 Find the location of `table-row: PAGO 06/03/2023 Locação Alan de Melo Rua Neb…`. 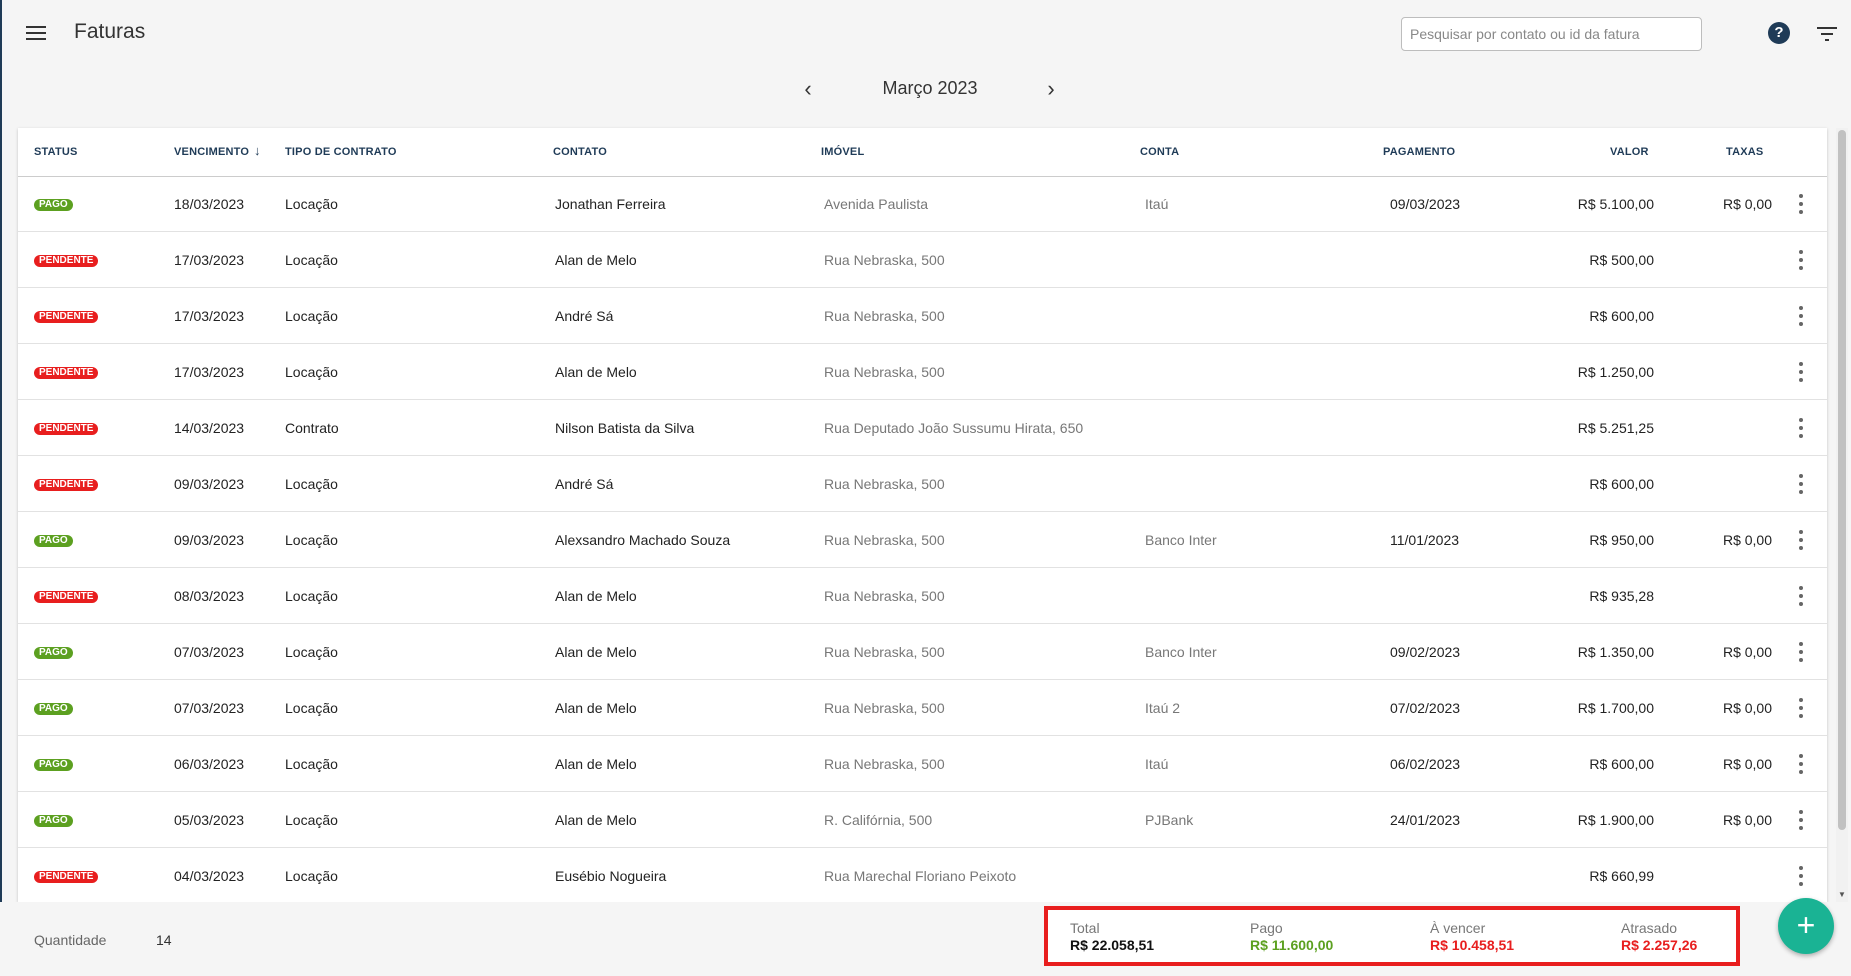

table-row: PAGO 06/03/2023 Locação Alan de Melo Rua Neb… is located at coordinates (922, 764).